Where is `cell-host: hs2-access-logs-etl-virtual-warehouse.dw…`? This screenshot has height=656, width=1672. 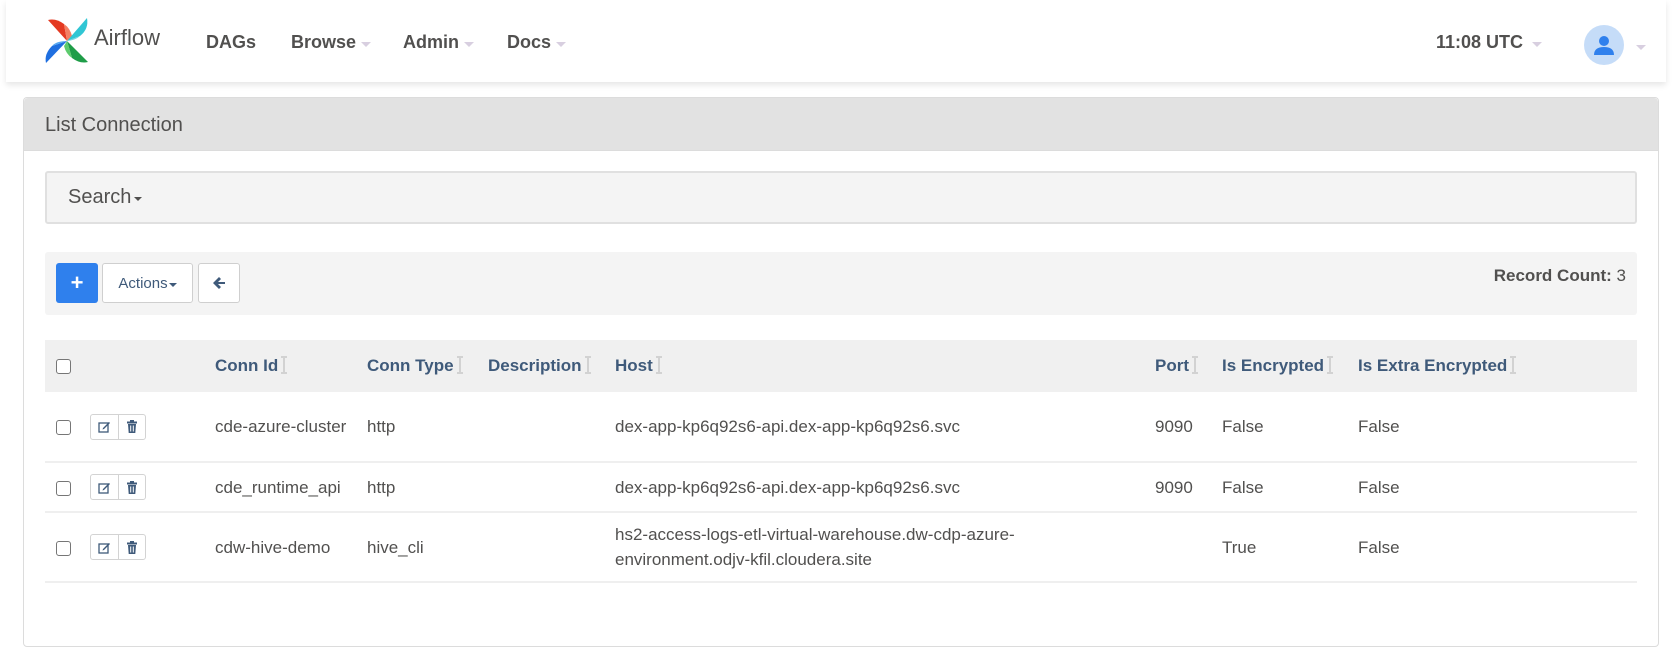 cell-host: hs2-access-logs-etl-virtual-warehouse.dw… is located at coordinates (815, 547).